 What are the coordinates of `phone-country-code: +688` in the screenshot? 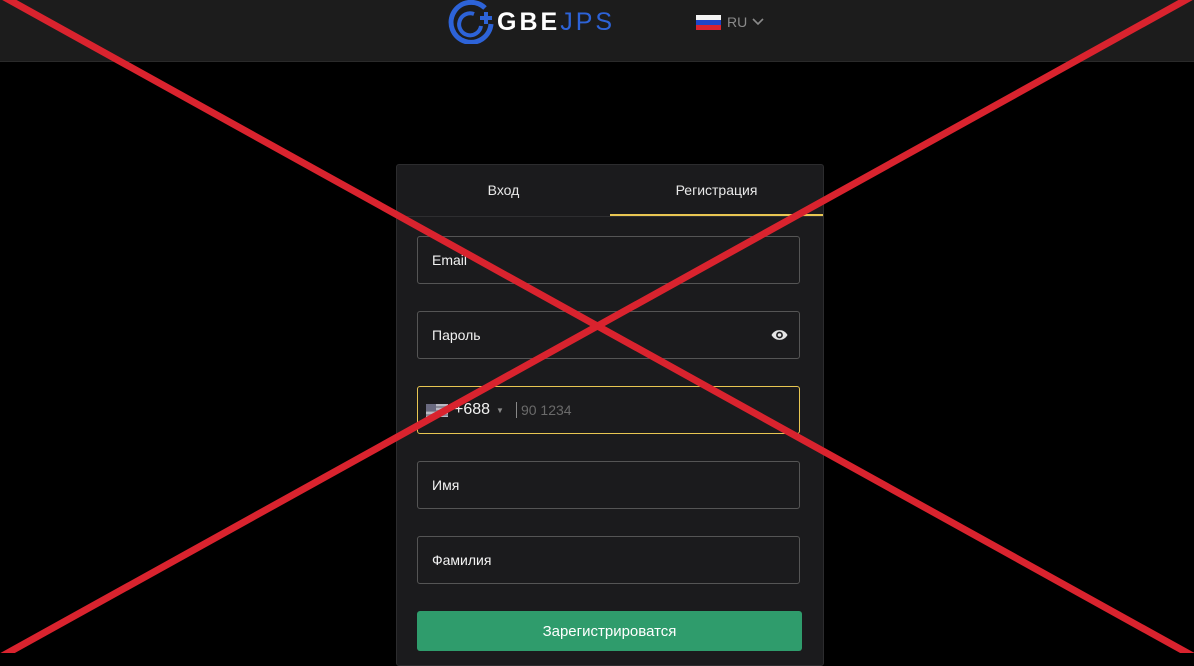 It's located at (472, 410).